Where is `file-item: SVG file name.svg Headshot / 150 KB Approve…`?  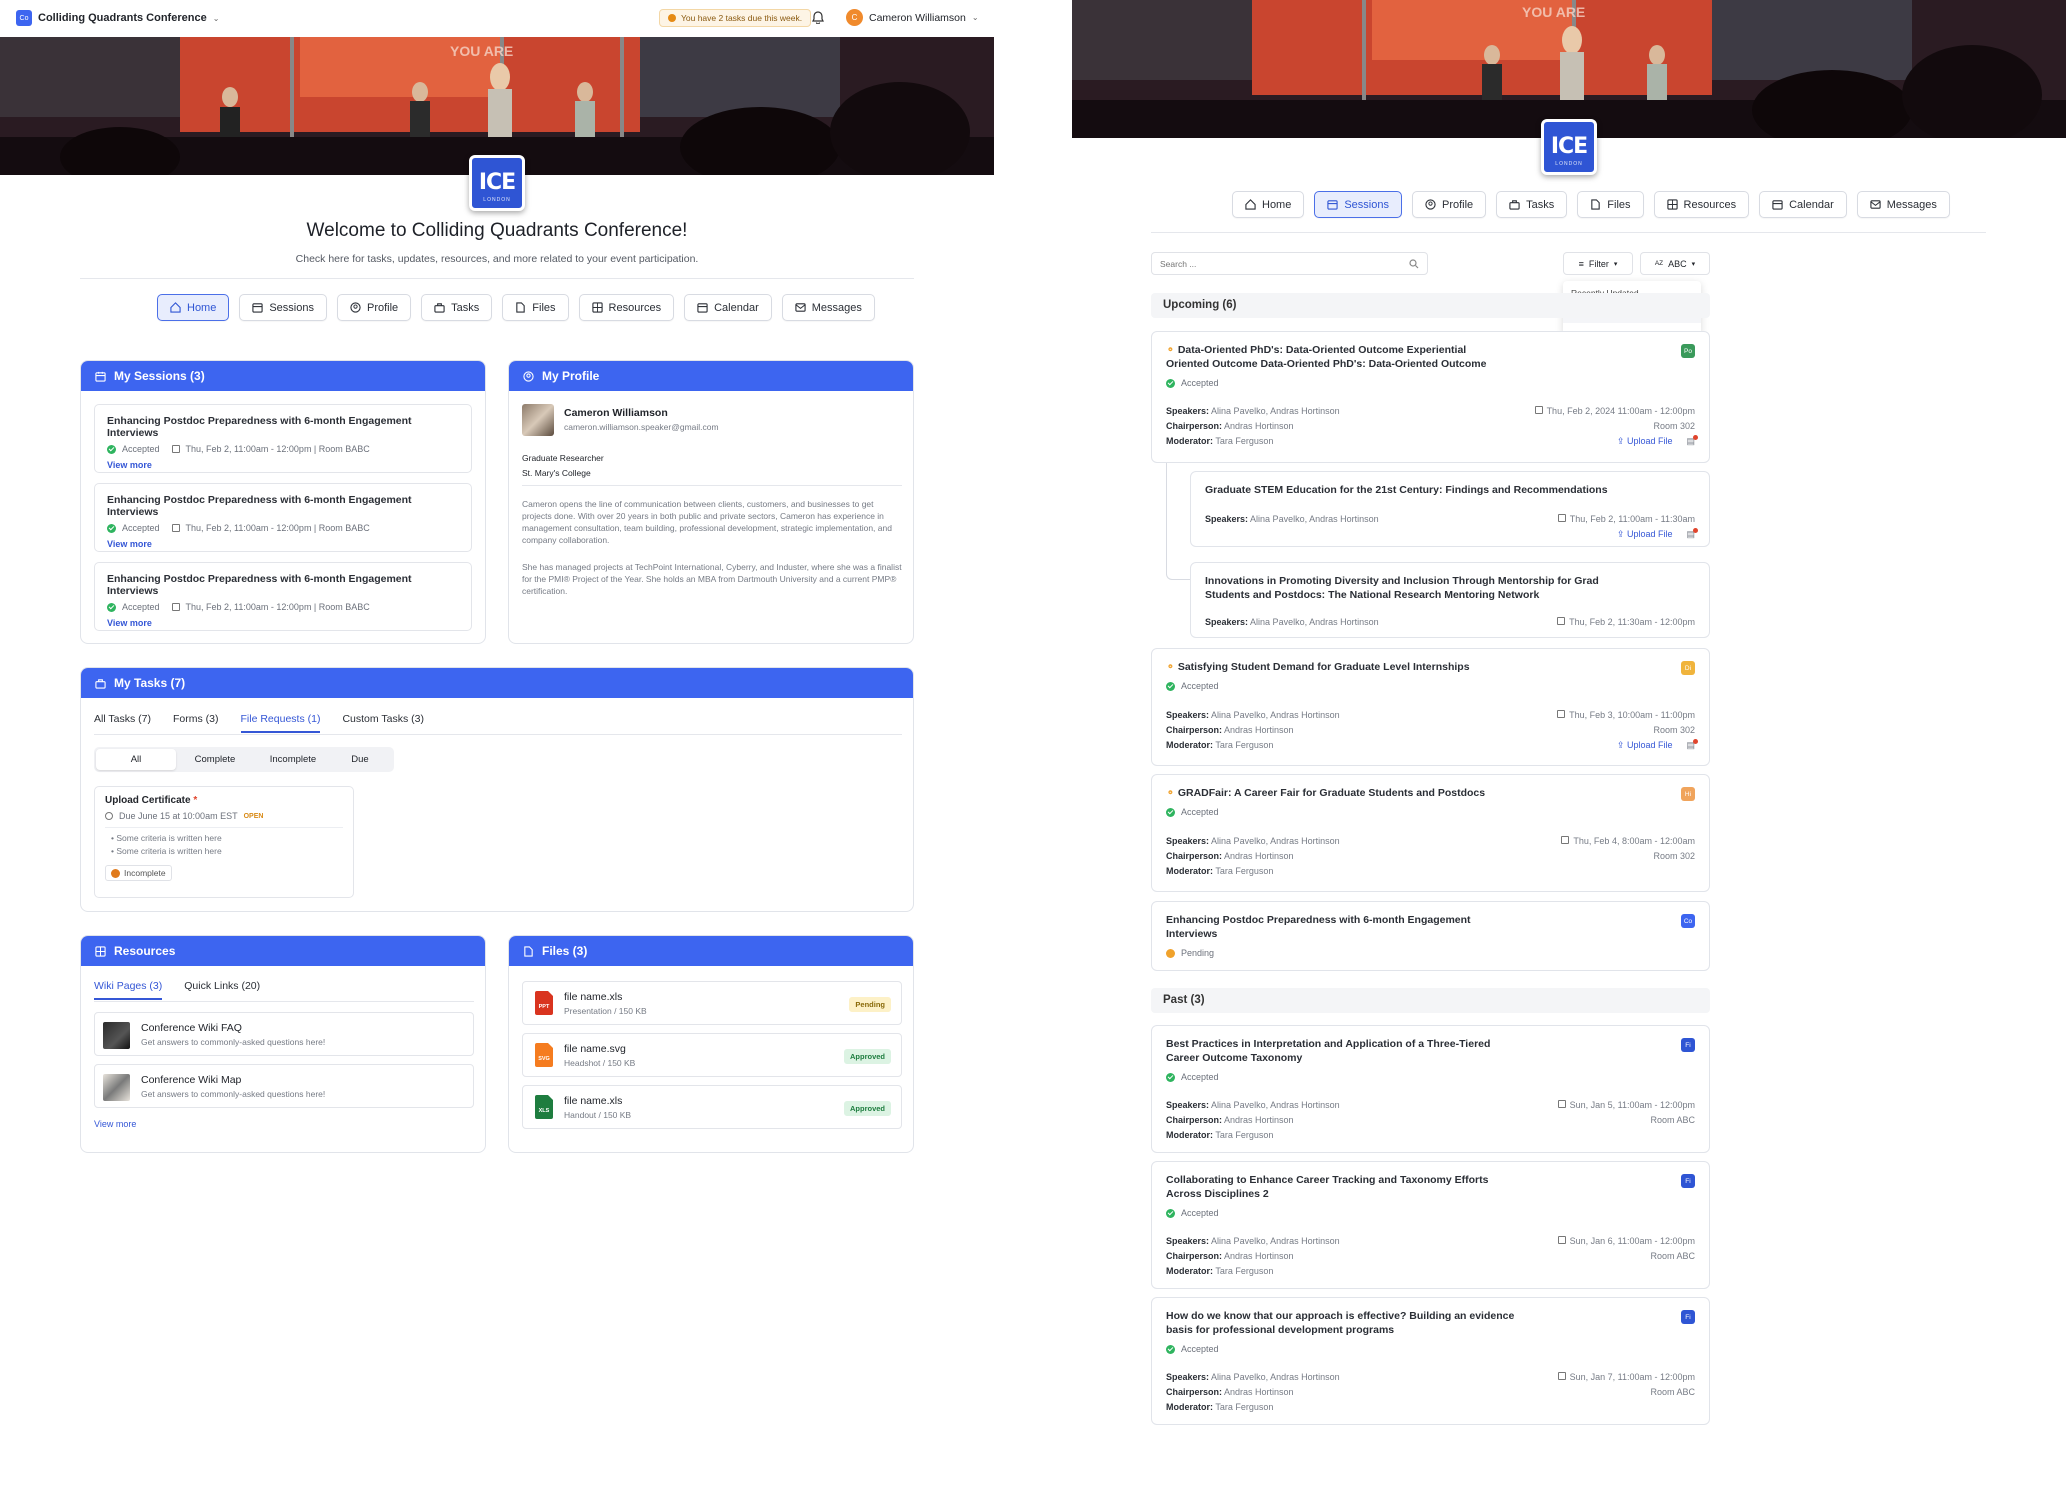 file-item: SVG file name.svg Headshot / 150 KB Approve… is located at coordinates (712, 1055).